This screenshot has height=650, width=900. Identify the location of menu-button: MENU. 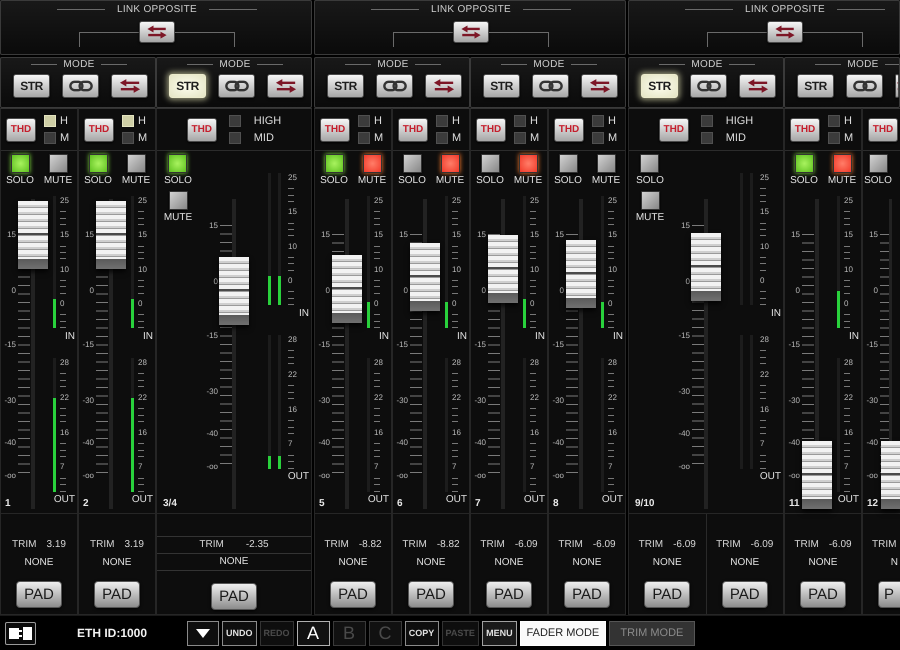
(499, 633).